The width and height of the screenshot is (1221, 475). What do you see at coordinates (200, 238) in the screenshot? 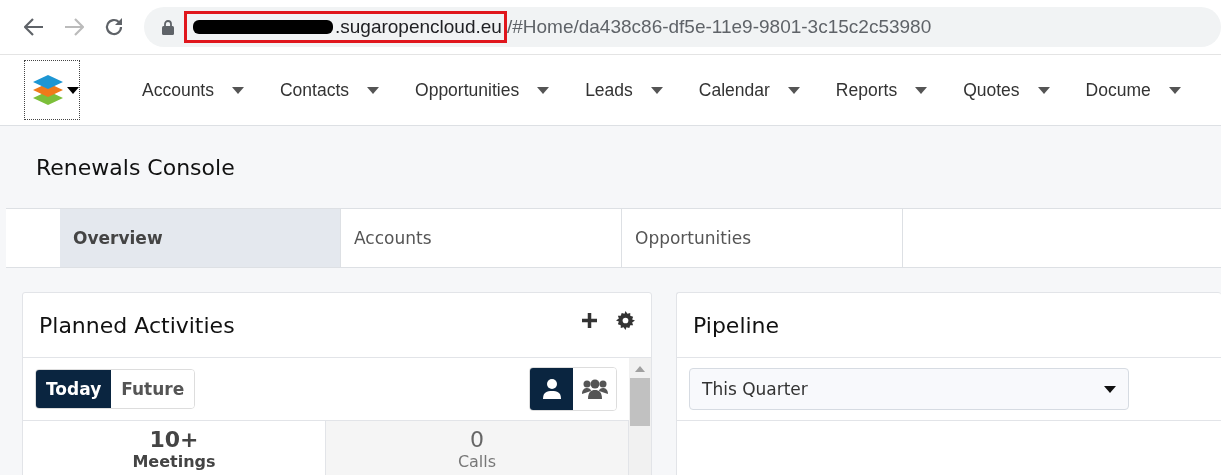
I see `tab: Overview` at bounding box center [200, 238].